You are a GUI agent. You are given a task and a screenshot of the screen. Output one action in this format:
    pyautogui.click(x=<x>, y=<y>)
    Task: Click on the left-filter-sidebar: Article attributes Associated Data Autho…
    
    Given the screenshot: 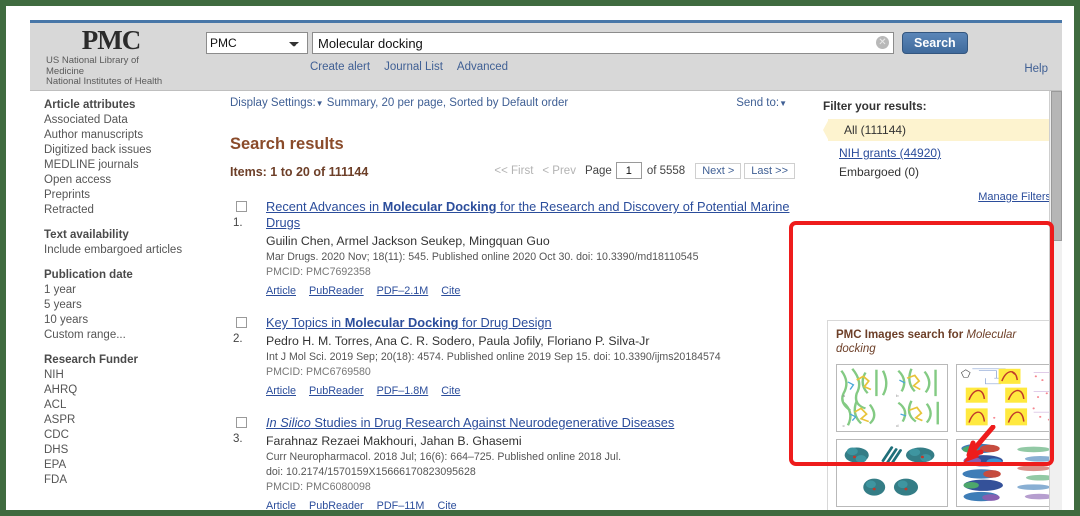 What is the action you would take?
    pyautogui.click(x=121, y=299)
    